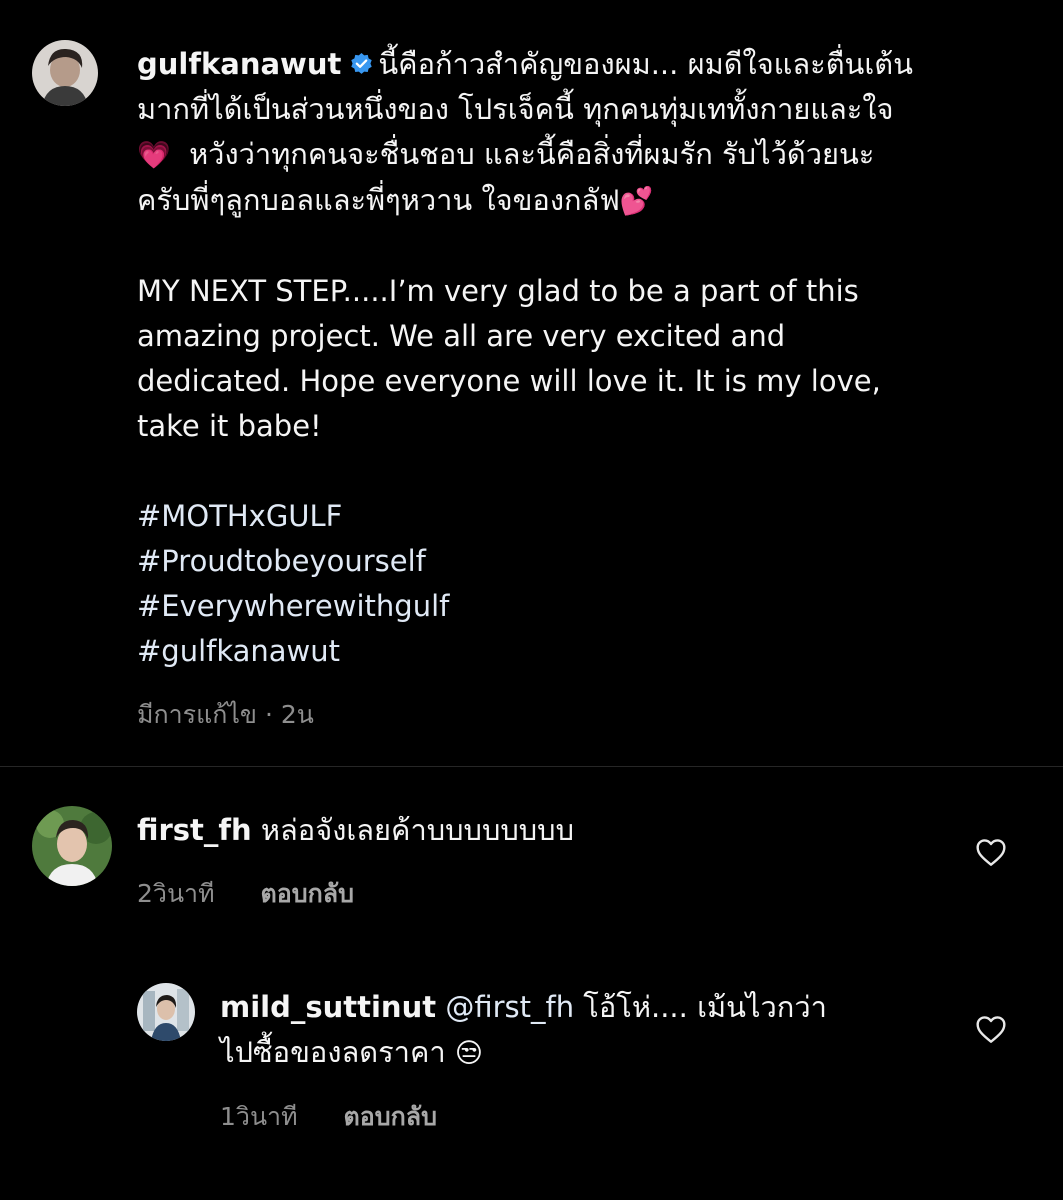 The image size is (1063, 1200). What do you see at coordinates (417, 830) in the screenshot?
I see `comment-body: หล่อจังเลยค้าบบบบบบบบ` at bounding box center [417, 830].